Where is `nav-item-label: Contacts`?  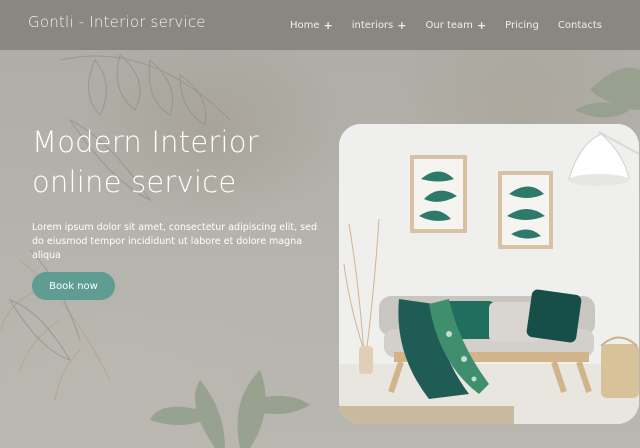 nav-item-label: Contacts is located at coordinates (579, 25).